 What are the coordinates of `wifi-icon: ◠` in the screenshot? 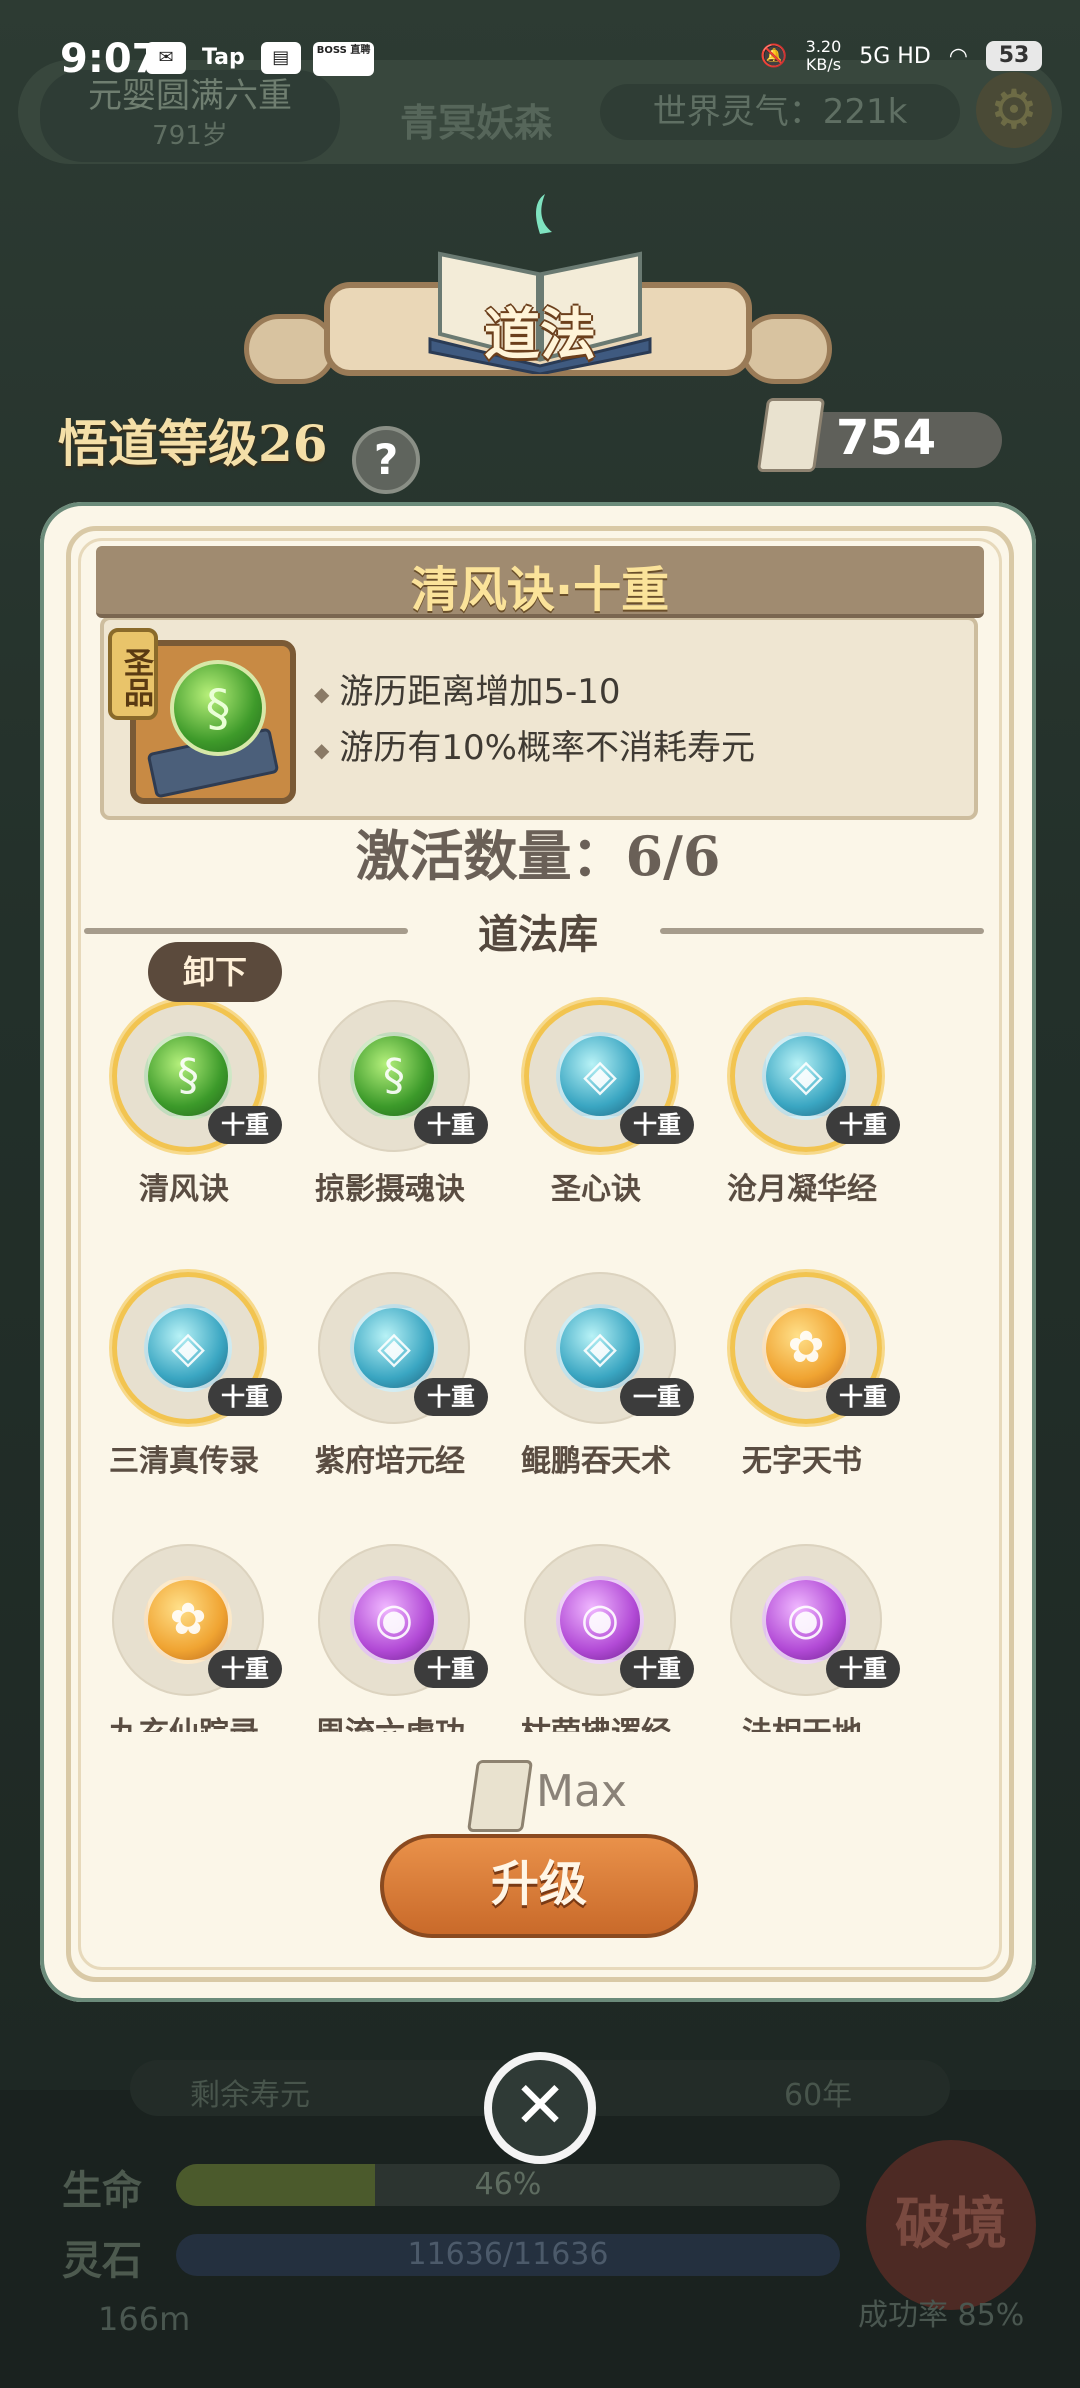 It's located at (958, 56).